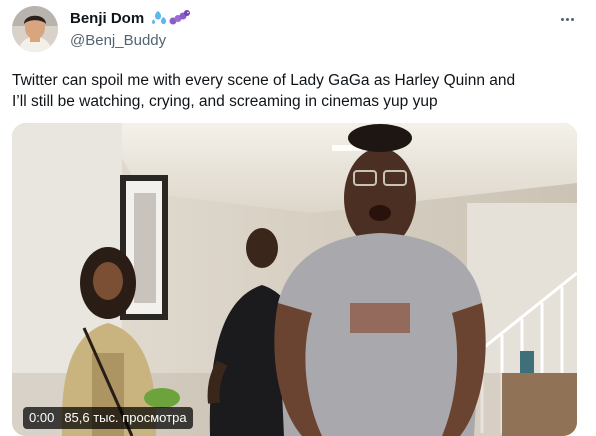  I want to click on caterpillar-emoji, so click(179, 17).